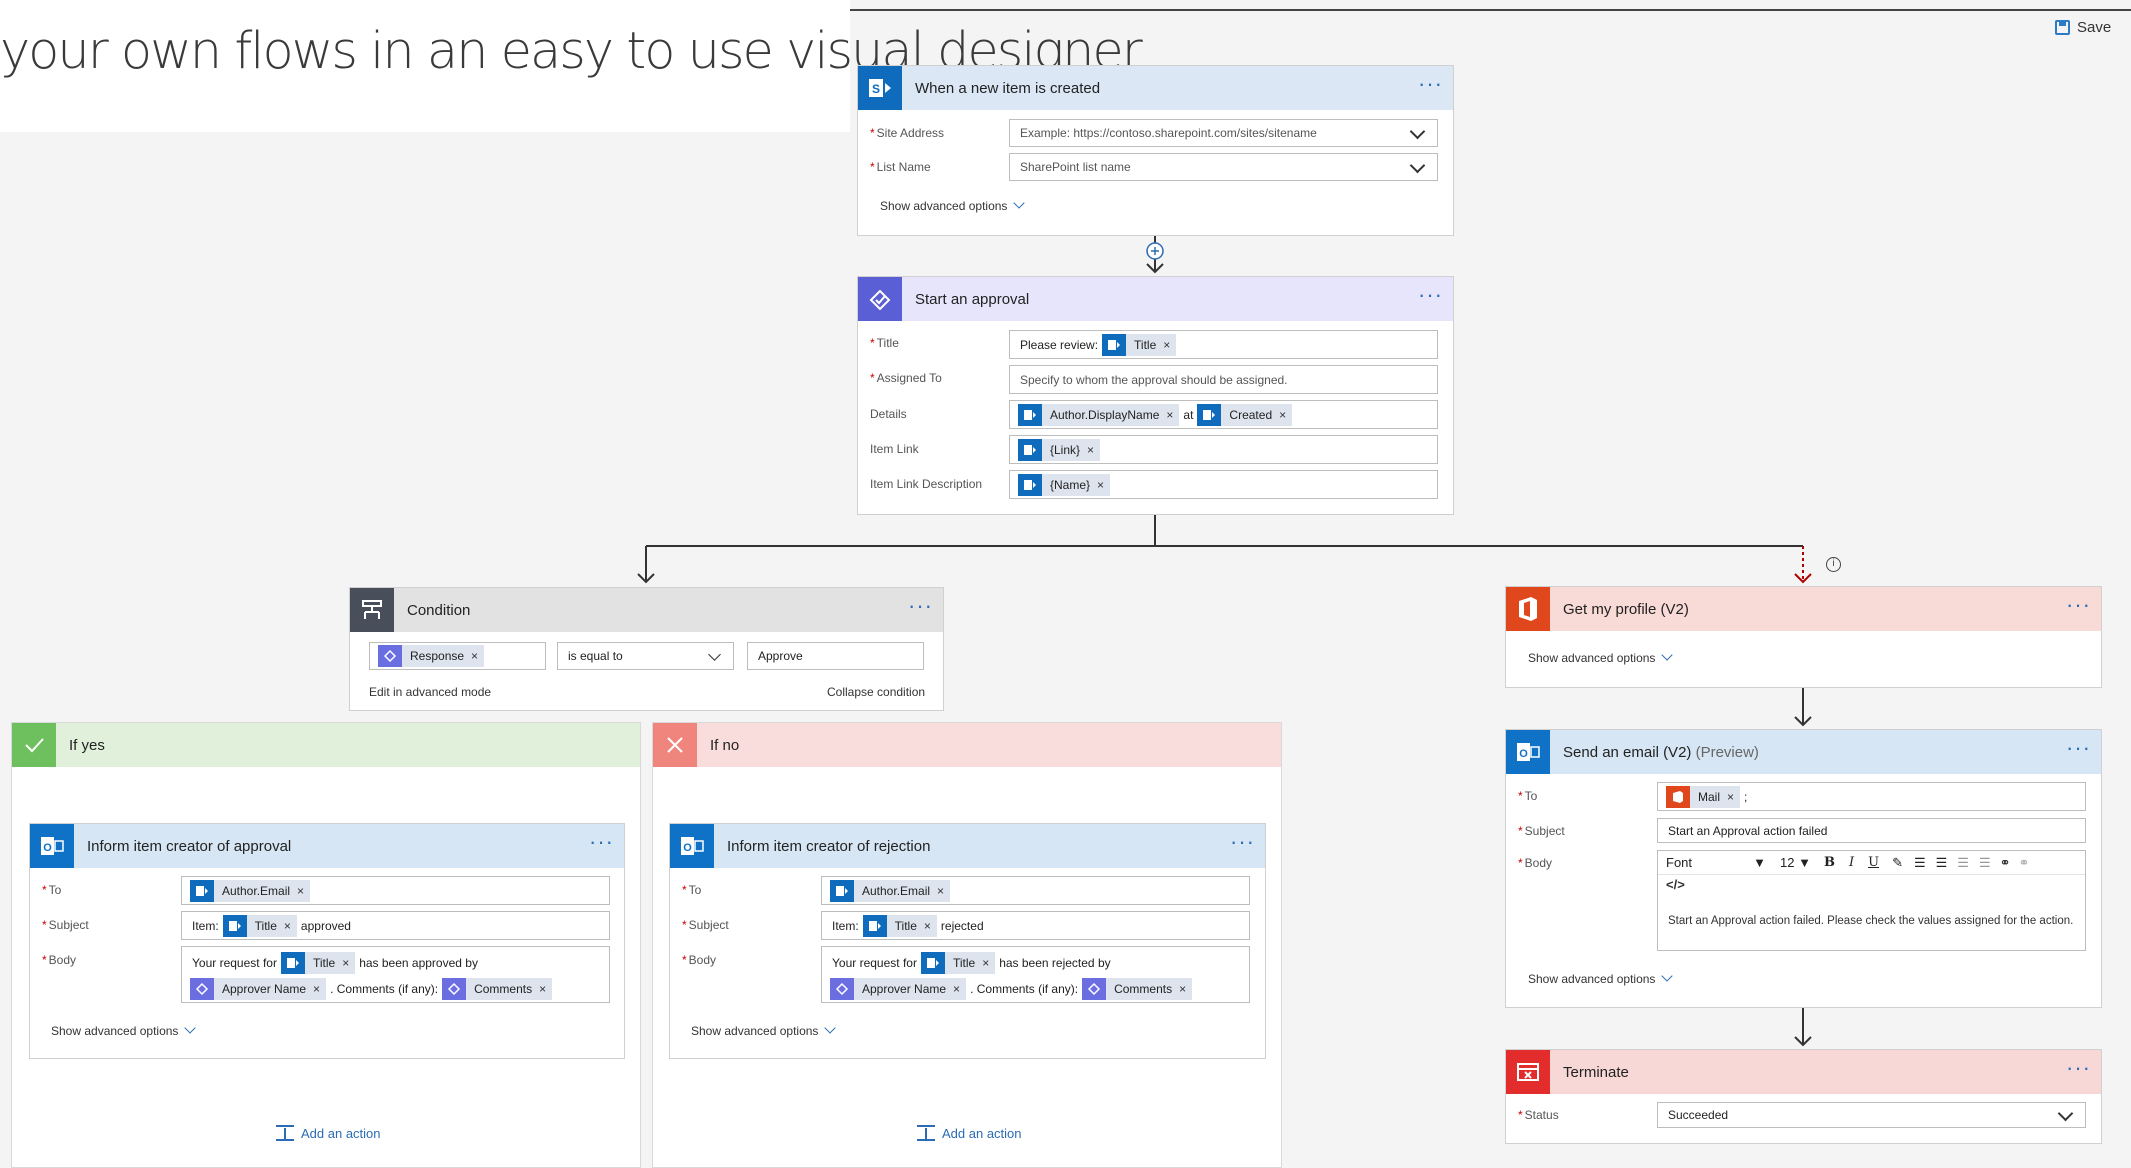 The height and width of the screenshot is (1168, 2131). I want to click on item-link-description-field: {Name} ×, so click(1223, 484).